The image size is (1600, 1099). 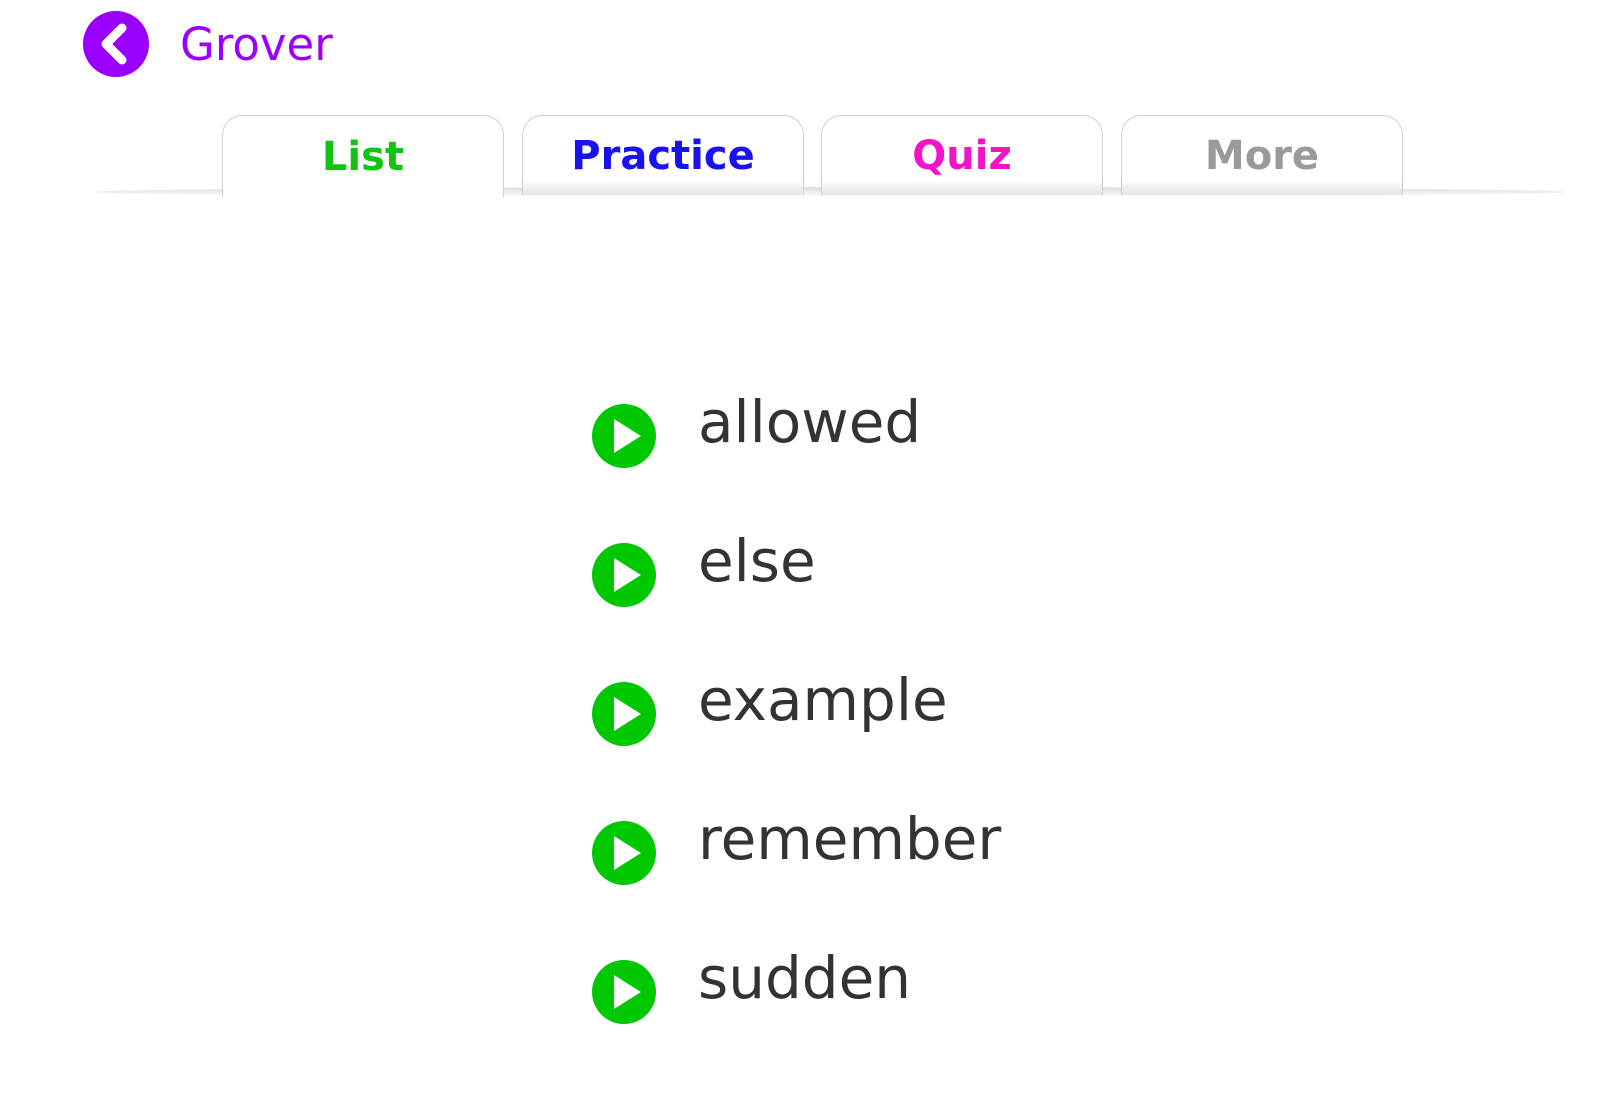 What do you see at coordinates (796, 459) in the screenshot?
I see `list-item: allowed` at bounding box center [796, 459].